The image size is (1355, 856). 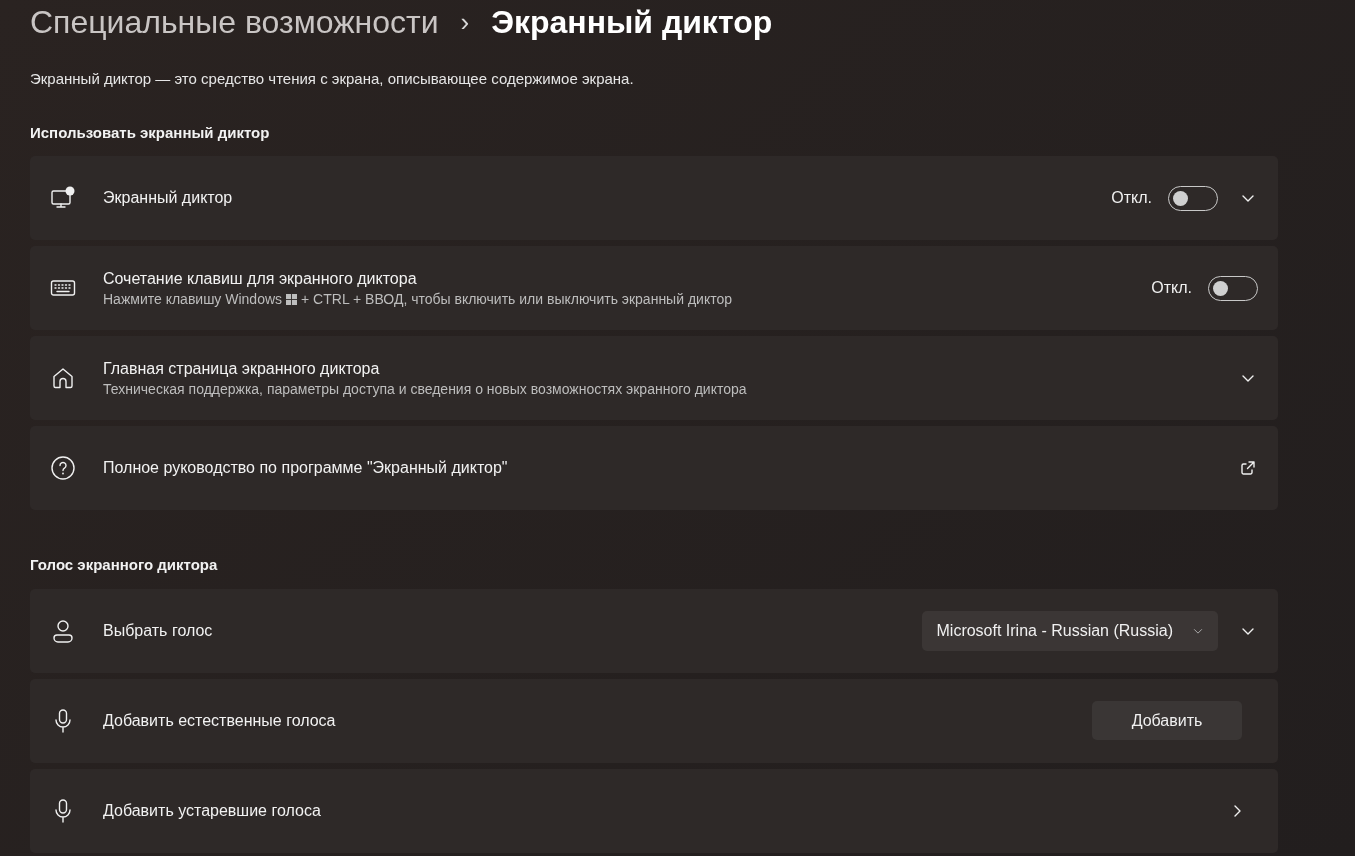 What do you see at coordinates (220, 720) in the screenshot?
I see `setting-title: Добавить естественные голоса` at bounding box center [220, 720].